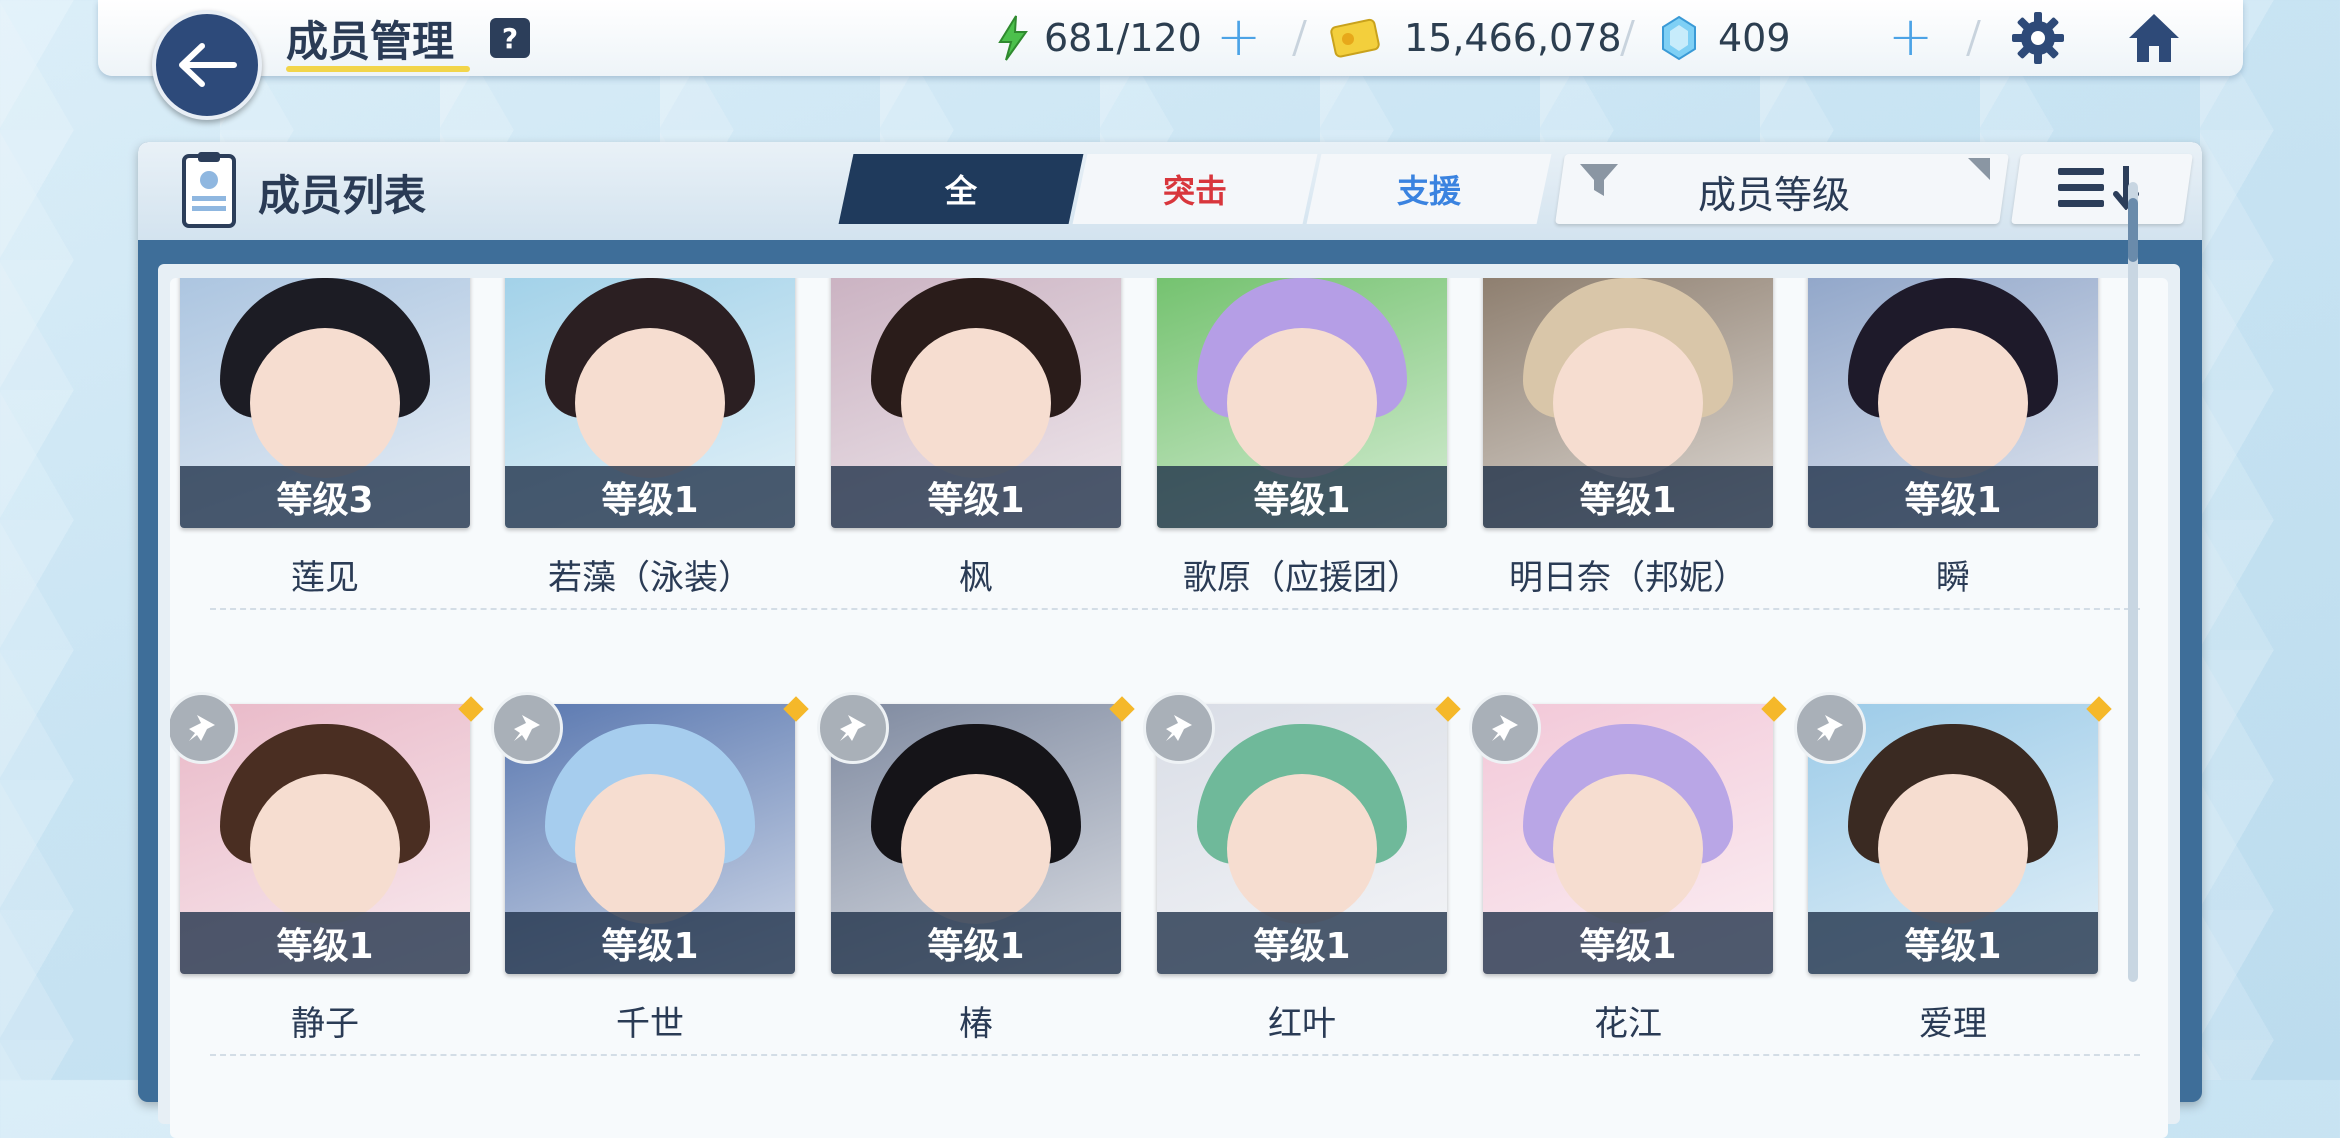 The image size is (2340, 1138). I want to click on student-name: 瞬, so click(1953, 578).